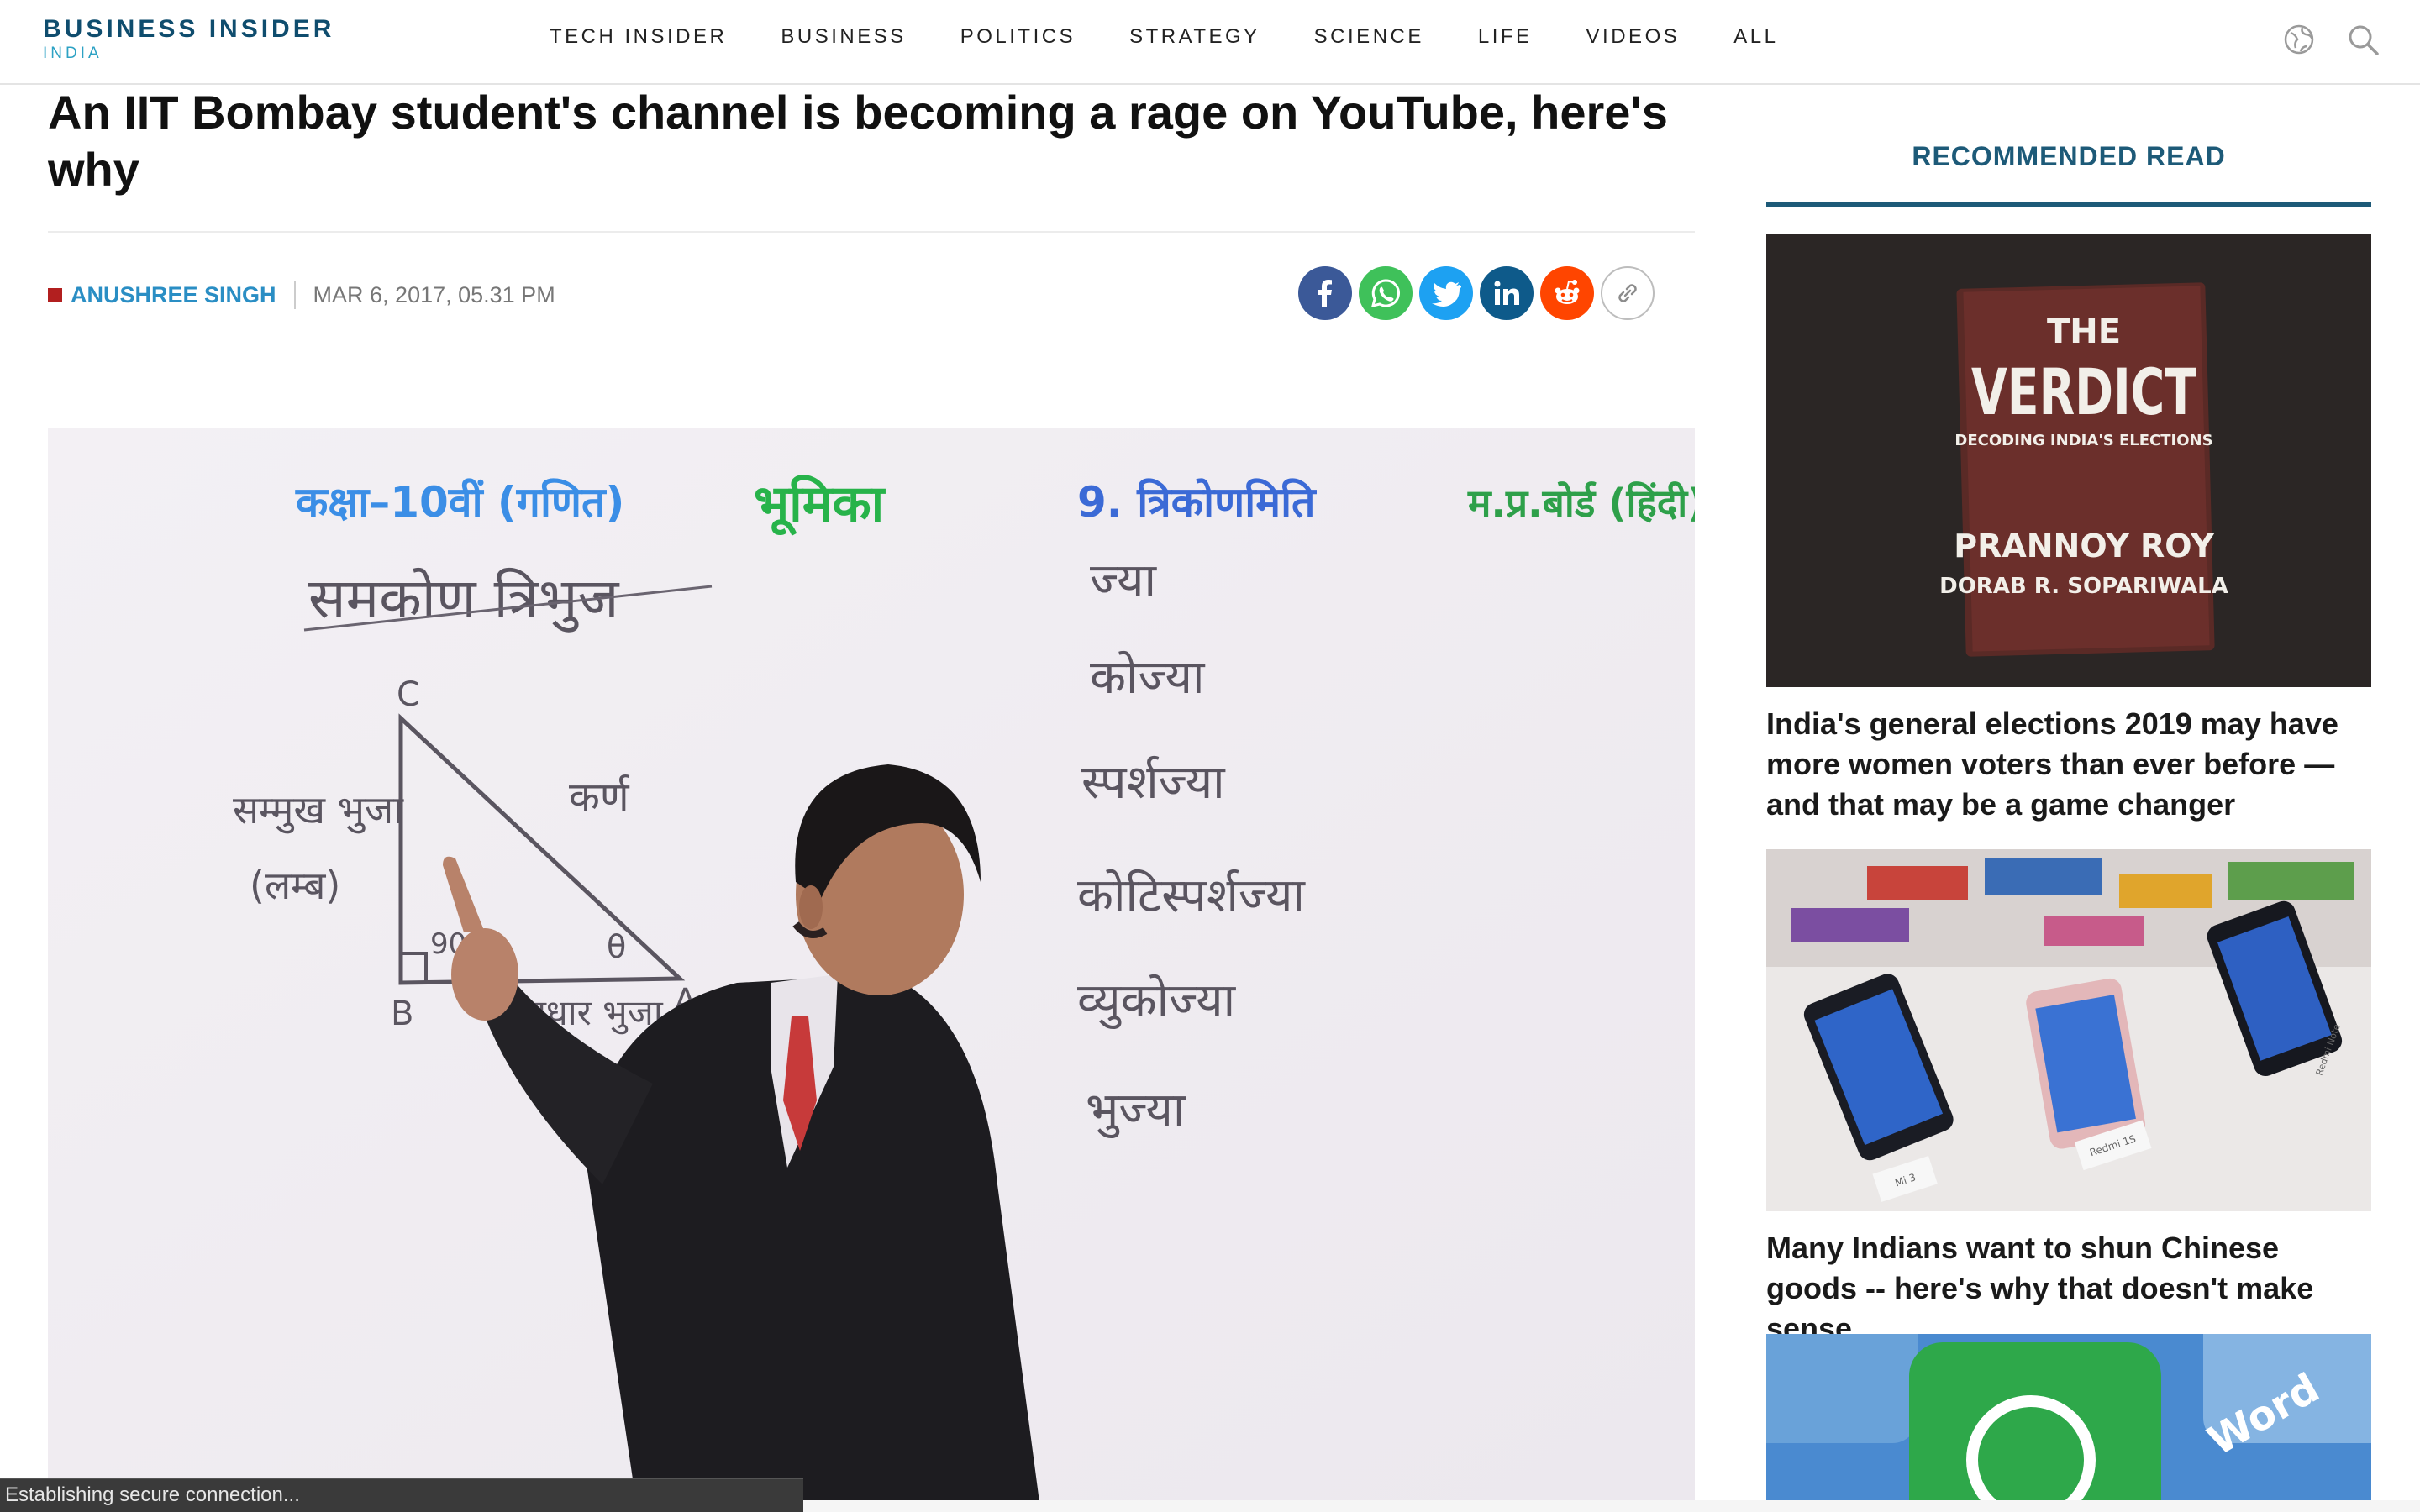 Image resolution: width=2420 pixels, height=1512 pixels. Describe the element at coordinates (294, 295) in the screenshot. I see `byline-separator` at that location.